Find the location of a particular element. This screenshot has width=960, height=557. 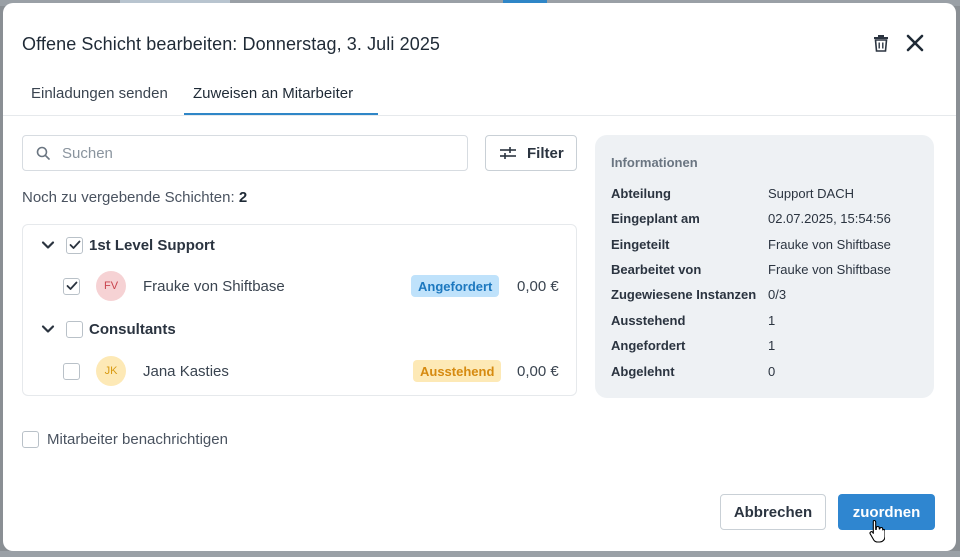

group-row: Consultants is located at coordinates (300, 329).